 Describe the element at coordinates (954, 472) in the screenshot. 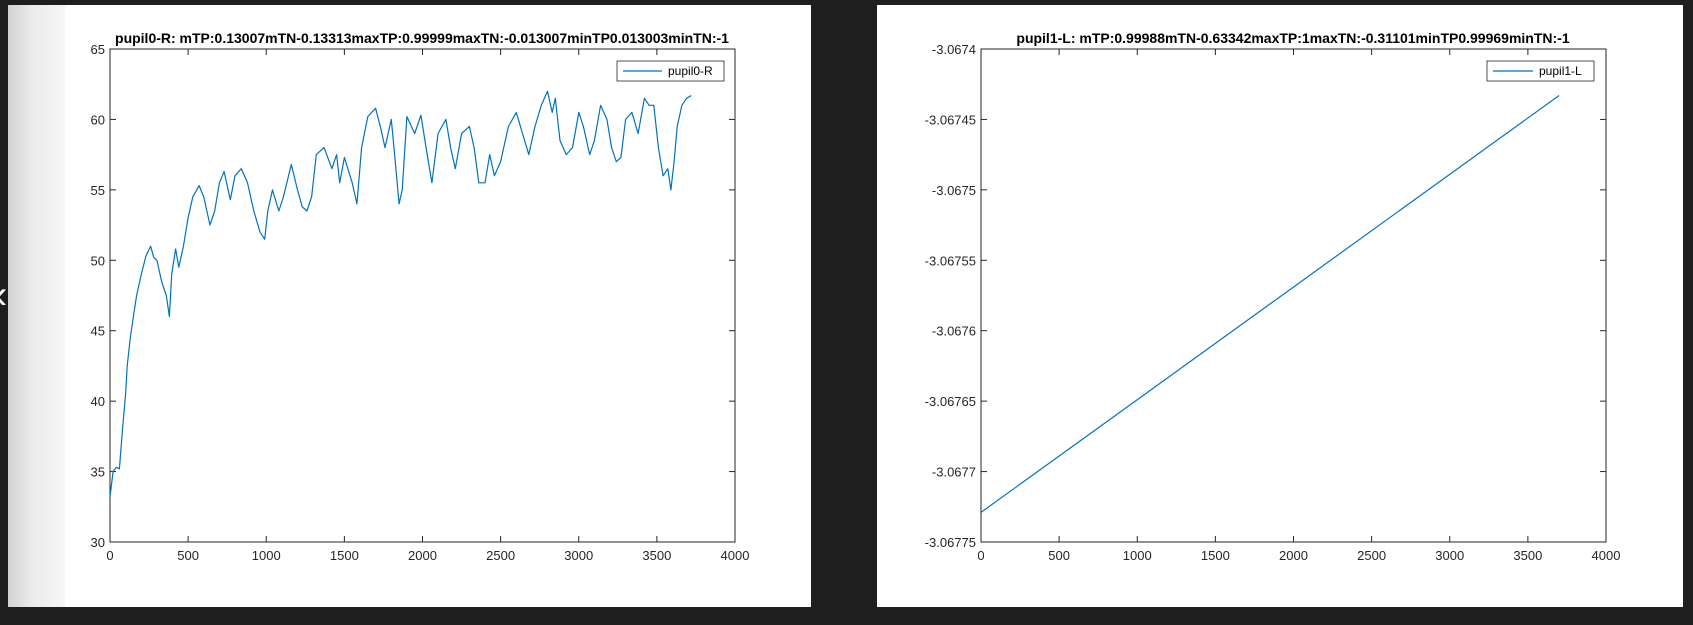

I see `y-tick-label: -3.0677` at that location.